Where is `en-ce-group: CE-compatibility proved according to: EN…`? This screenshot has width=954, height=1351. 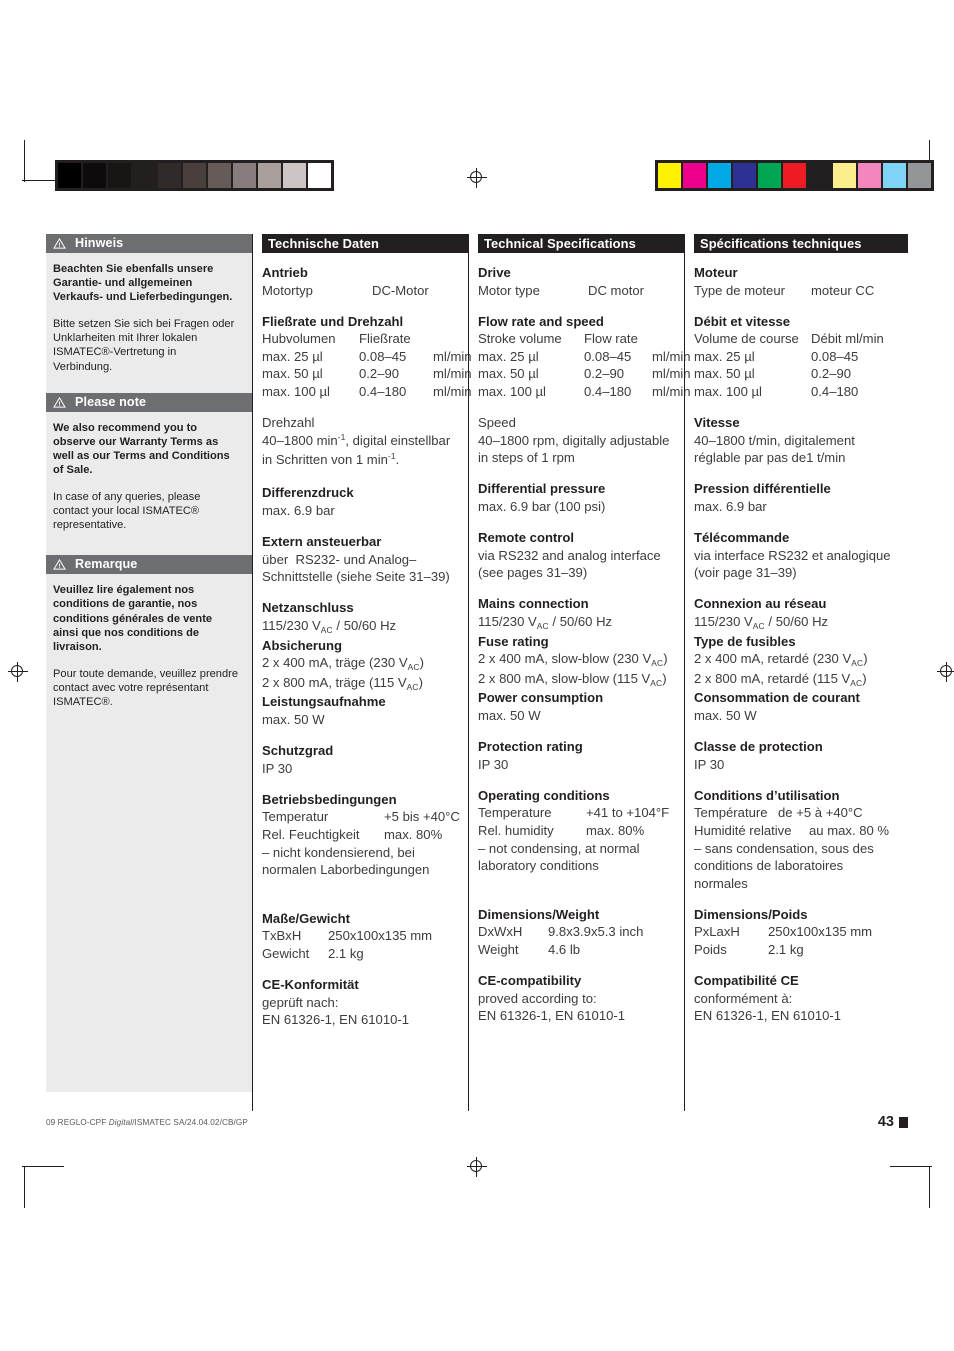
en-ce-group: CE-compatibility proved according to: EN… is located at coordinates (581, 998).